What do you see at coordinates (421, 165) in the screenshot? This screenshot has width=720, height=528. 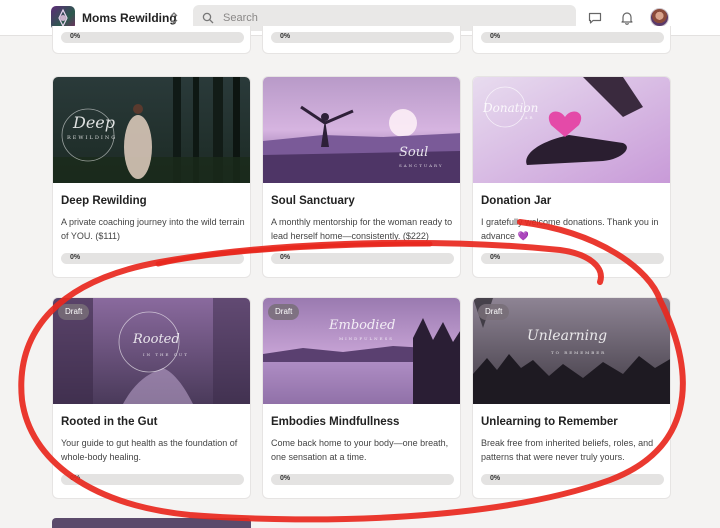 I see `thumbnail-subtitle: SANCTUARY` at bounding box center [421, 165].